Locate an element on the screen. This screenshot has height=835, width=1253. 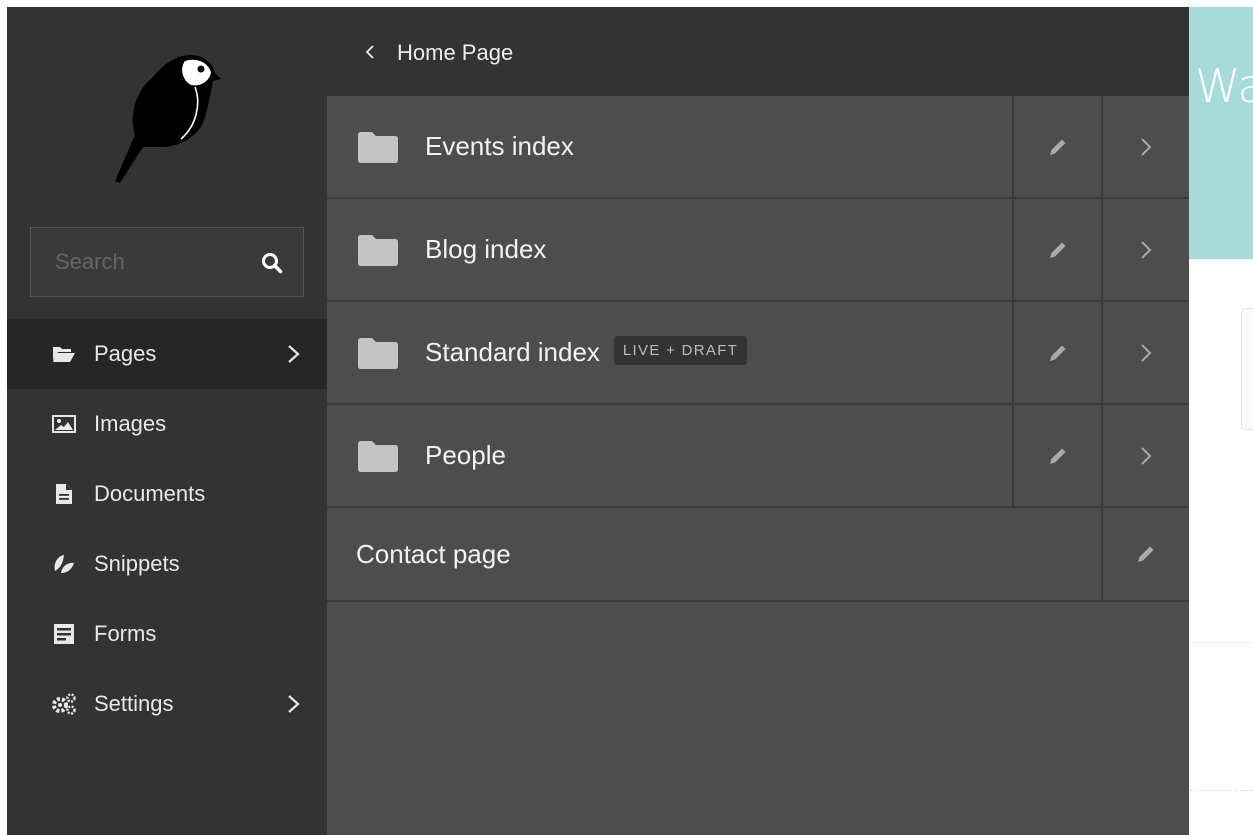
explorer-row-link: Blog index is located at coordinates (669, 249).